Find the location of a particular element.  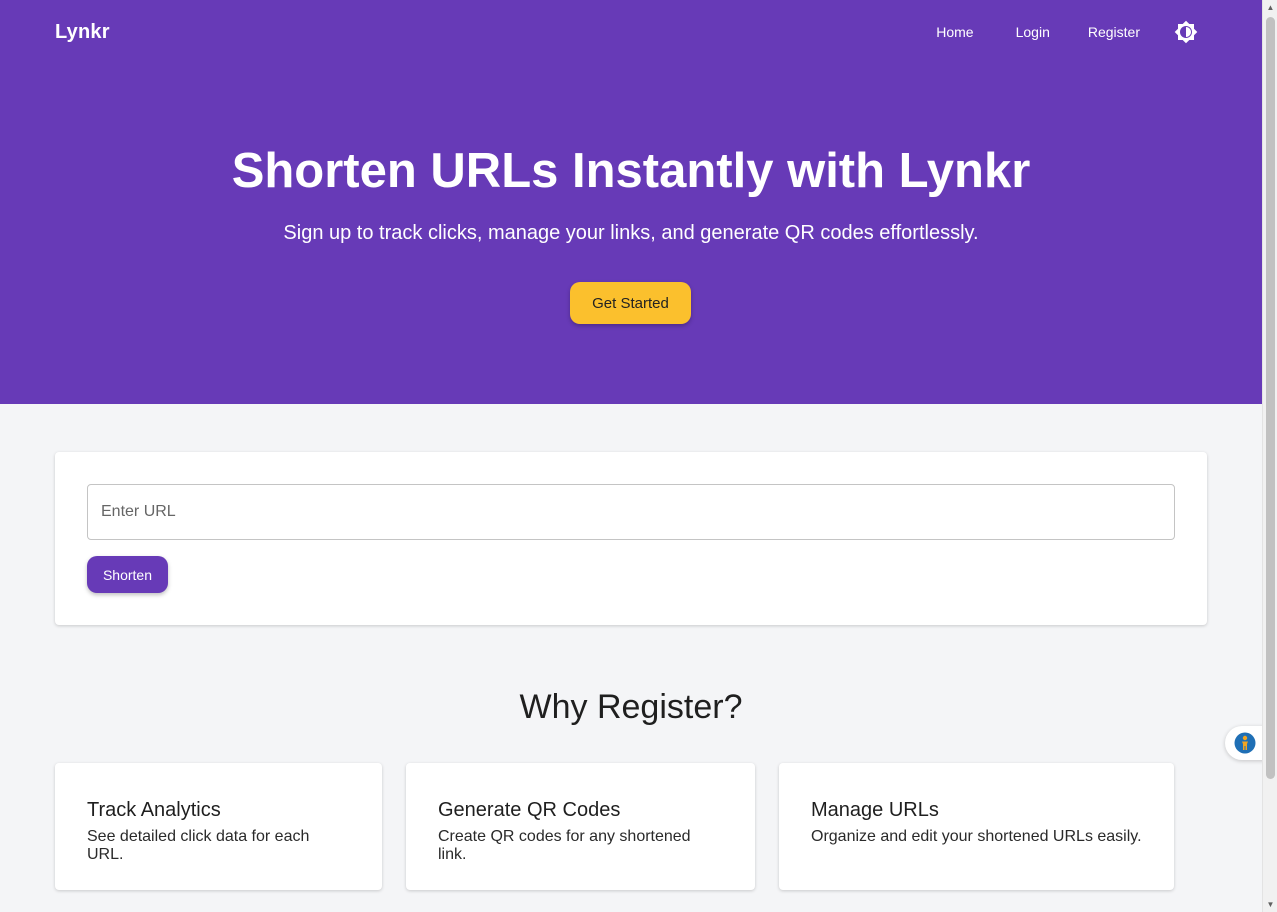

top-nav: Home Login Register is located at coordinates (1068, 32).